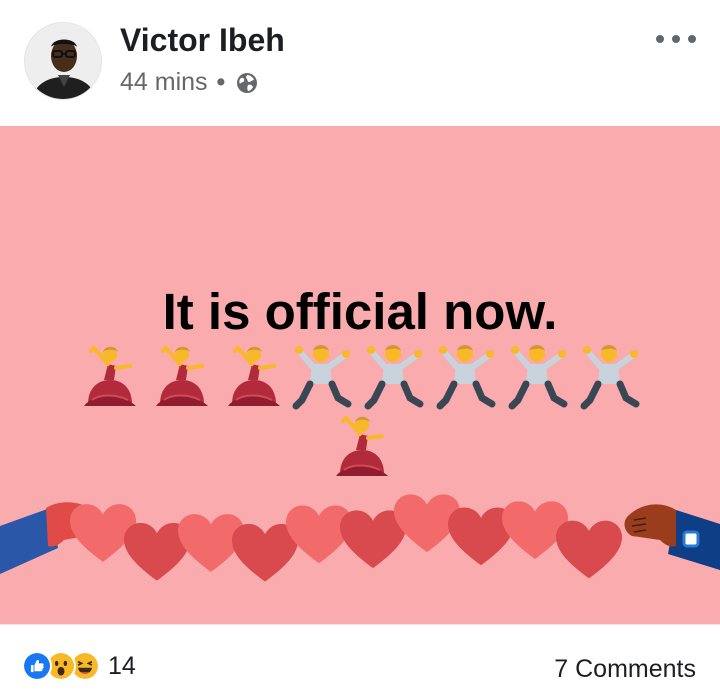 The height and width of the screenshot is (691, 720). I want to click on post-meta: 44 mins •, so click(189, 82).